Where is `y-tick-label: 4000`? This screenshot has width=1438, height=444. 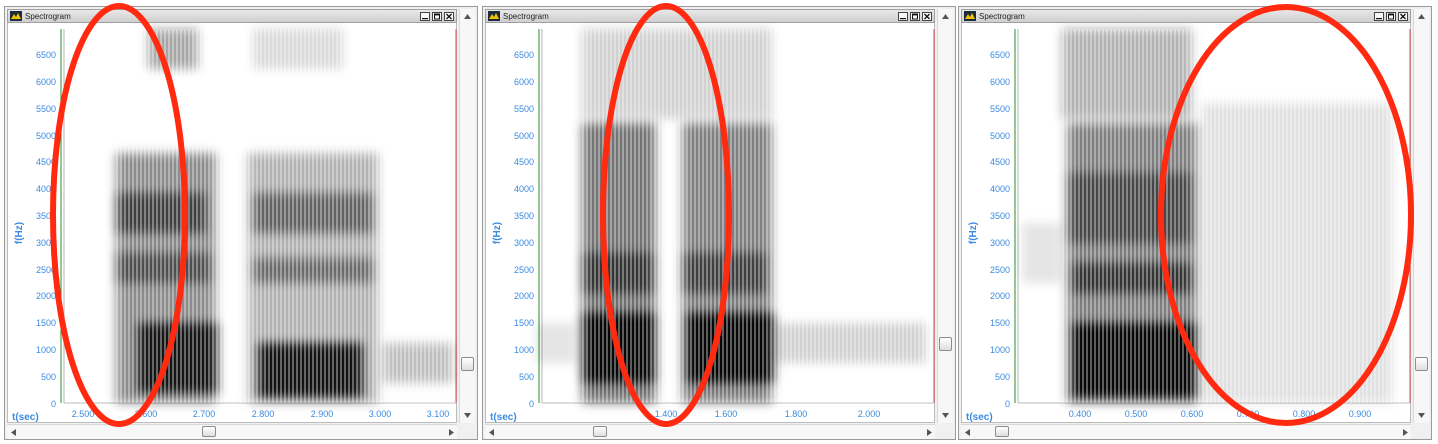
y-tick-label: 4000 is located at coordinates (524, 189).